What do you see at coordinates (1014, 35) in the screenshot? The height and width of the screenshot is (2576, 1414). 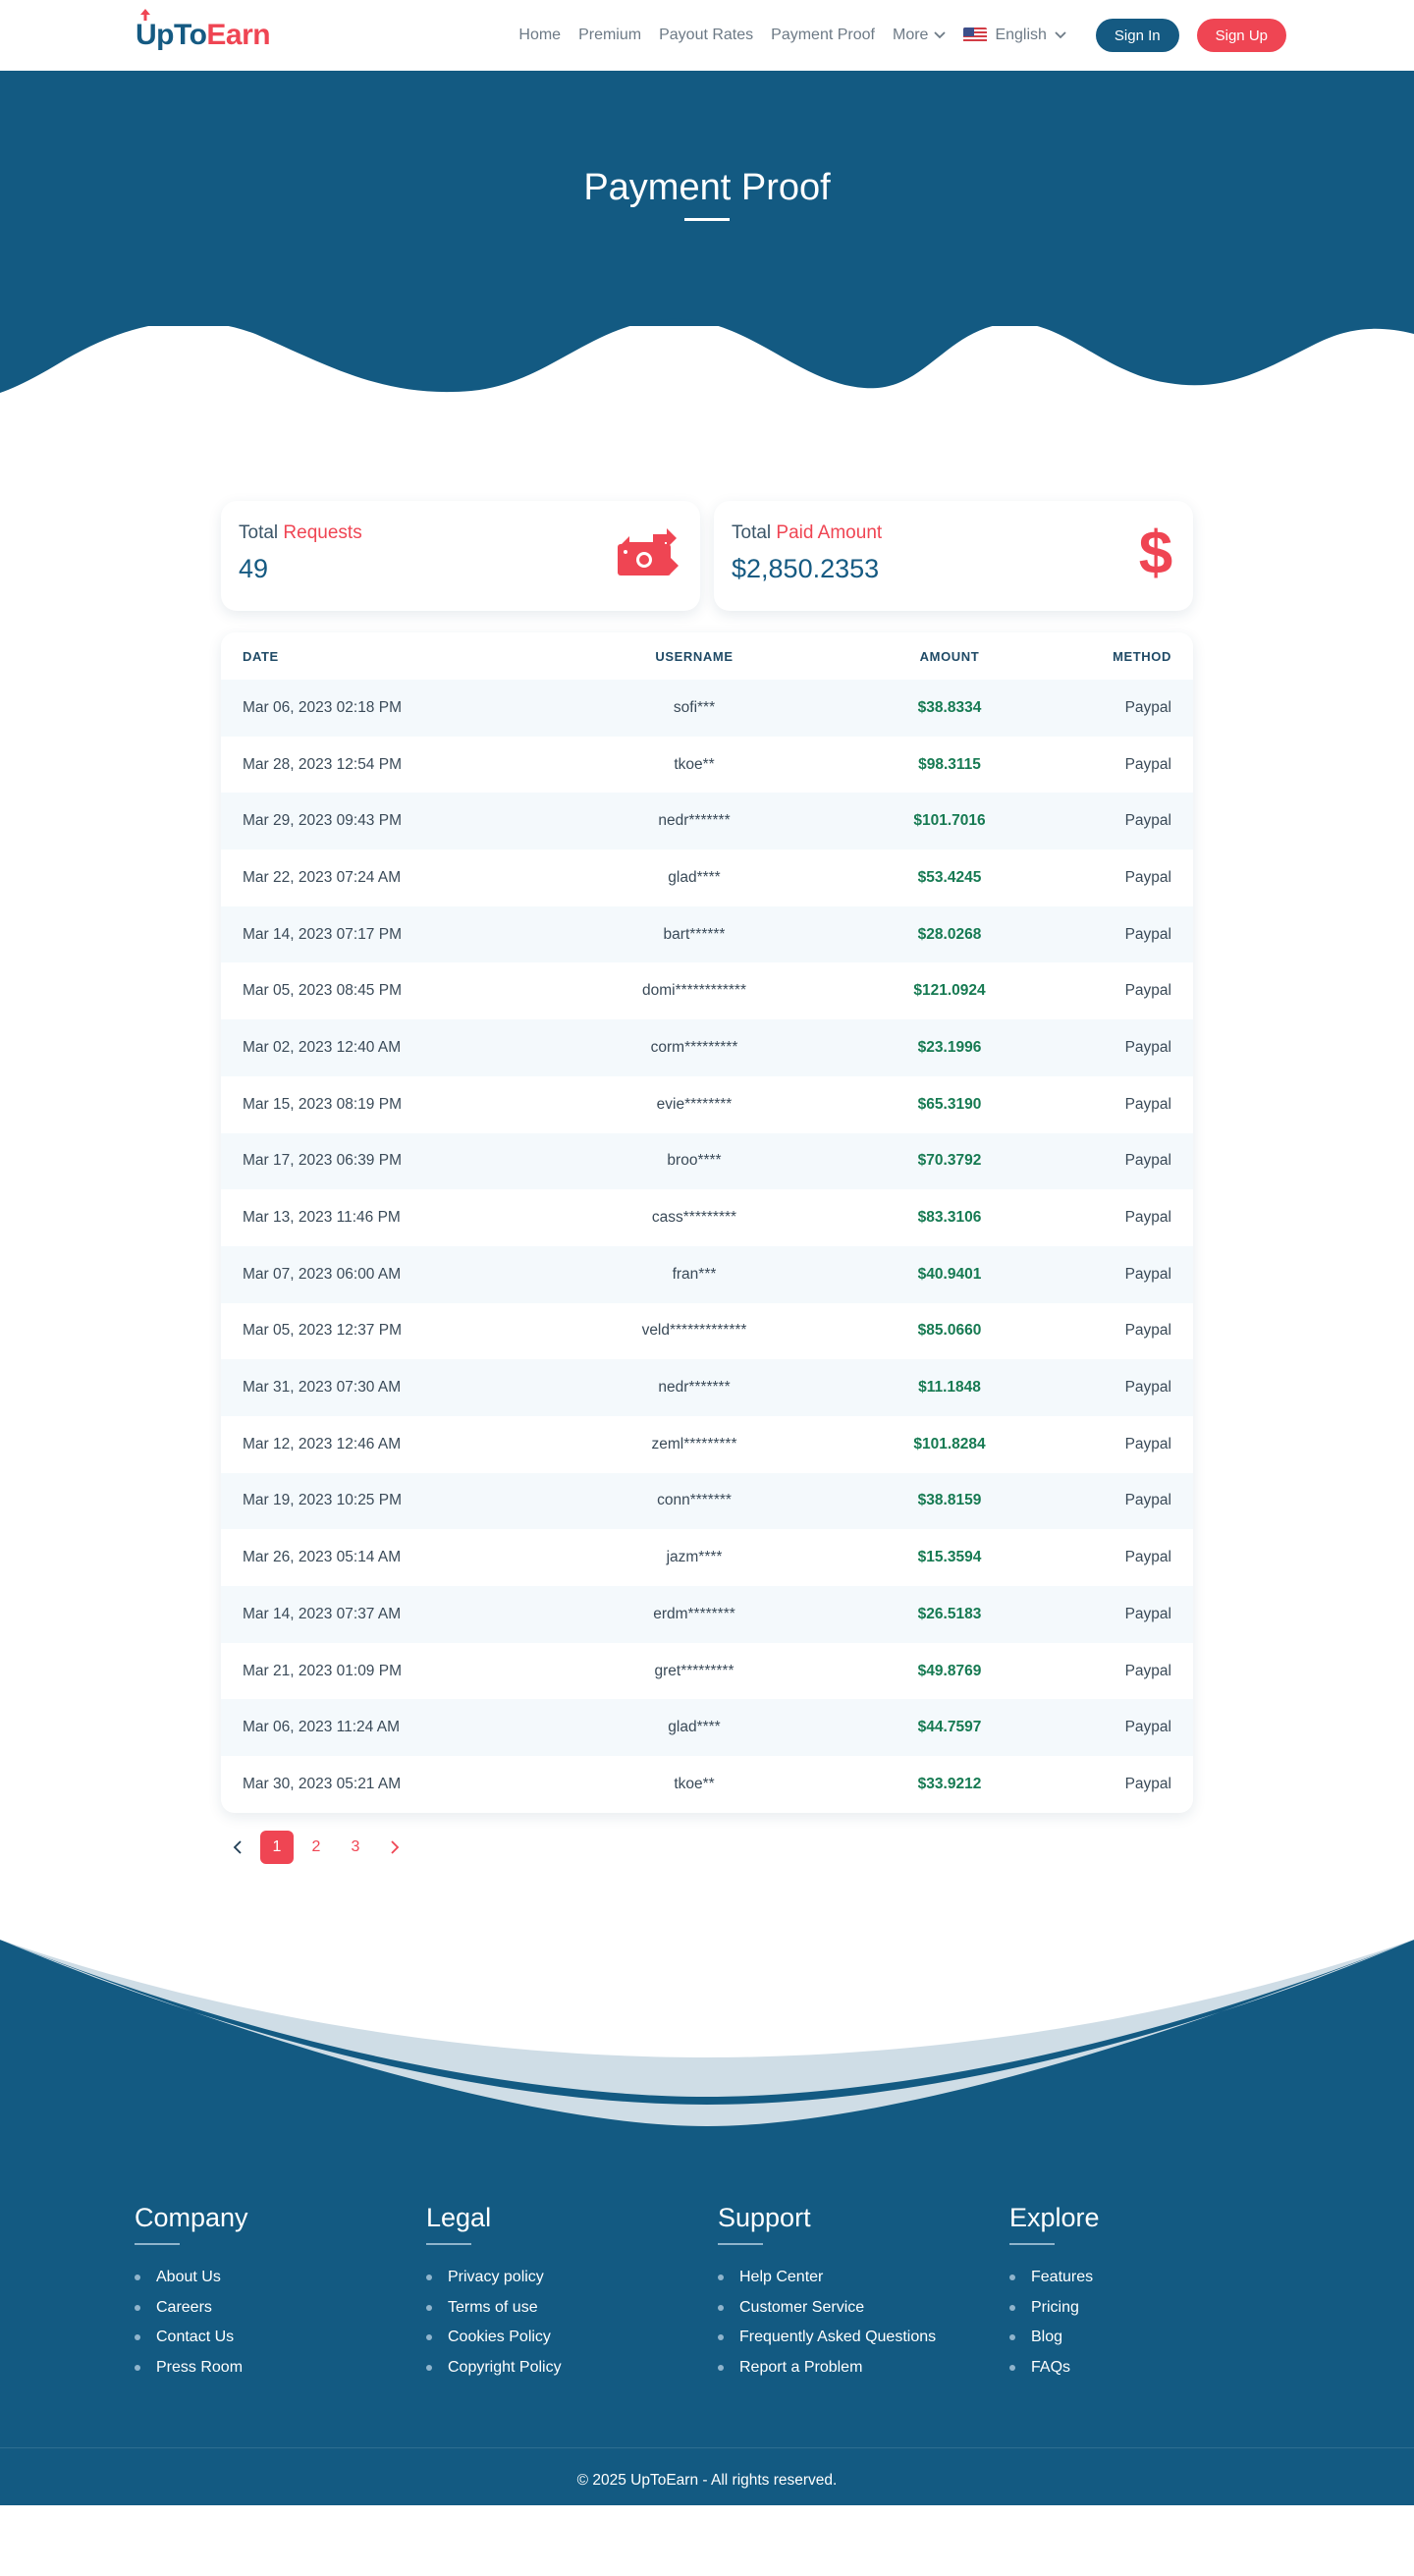 I see `language-selector: English` at bounding box center [1014, 35].